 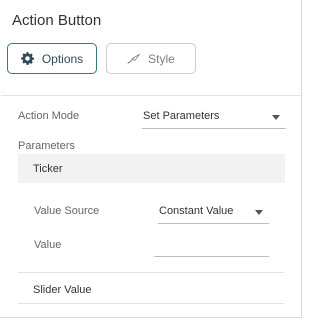 What do you see at coordinates (48, 245) in the screenshot?
I see `value-label: Value` at bounding box center [48, 245].